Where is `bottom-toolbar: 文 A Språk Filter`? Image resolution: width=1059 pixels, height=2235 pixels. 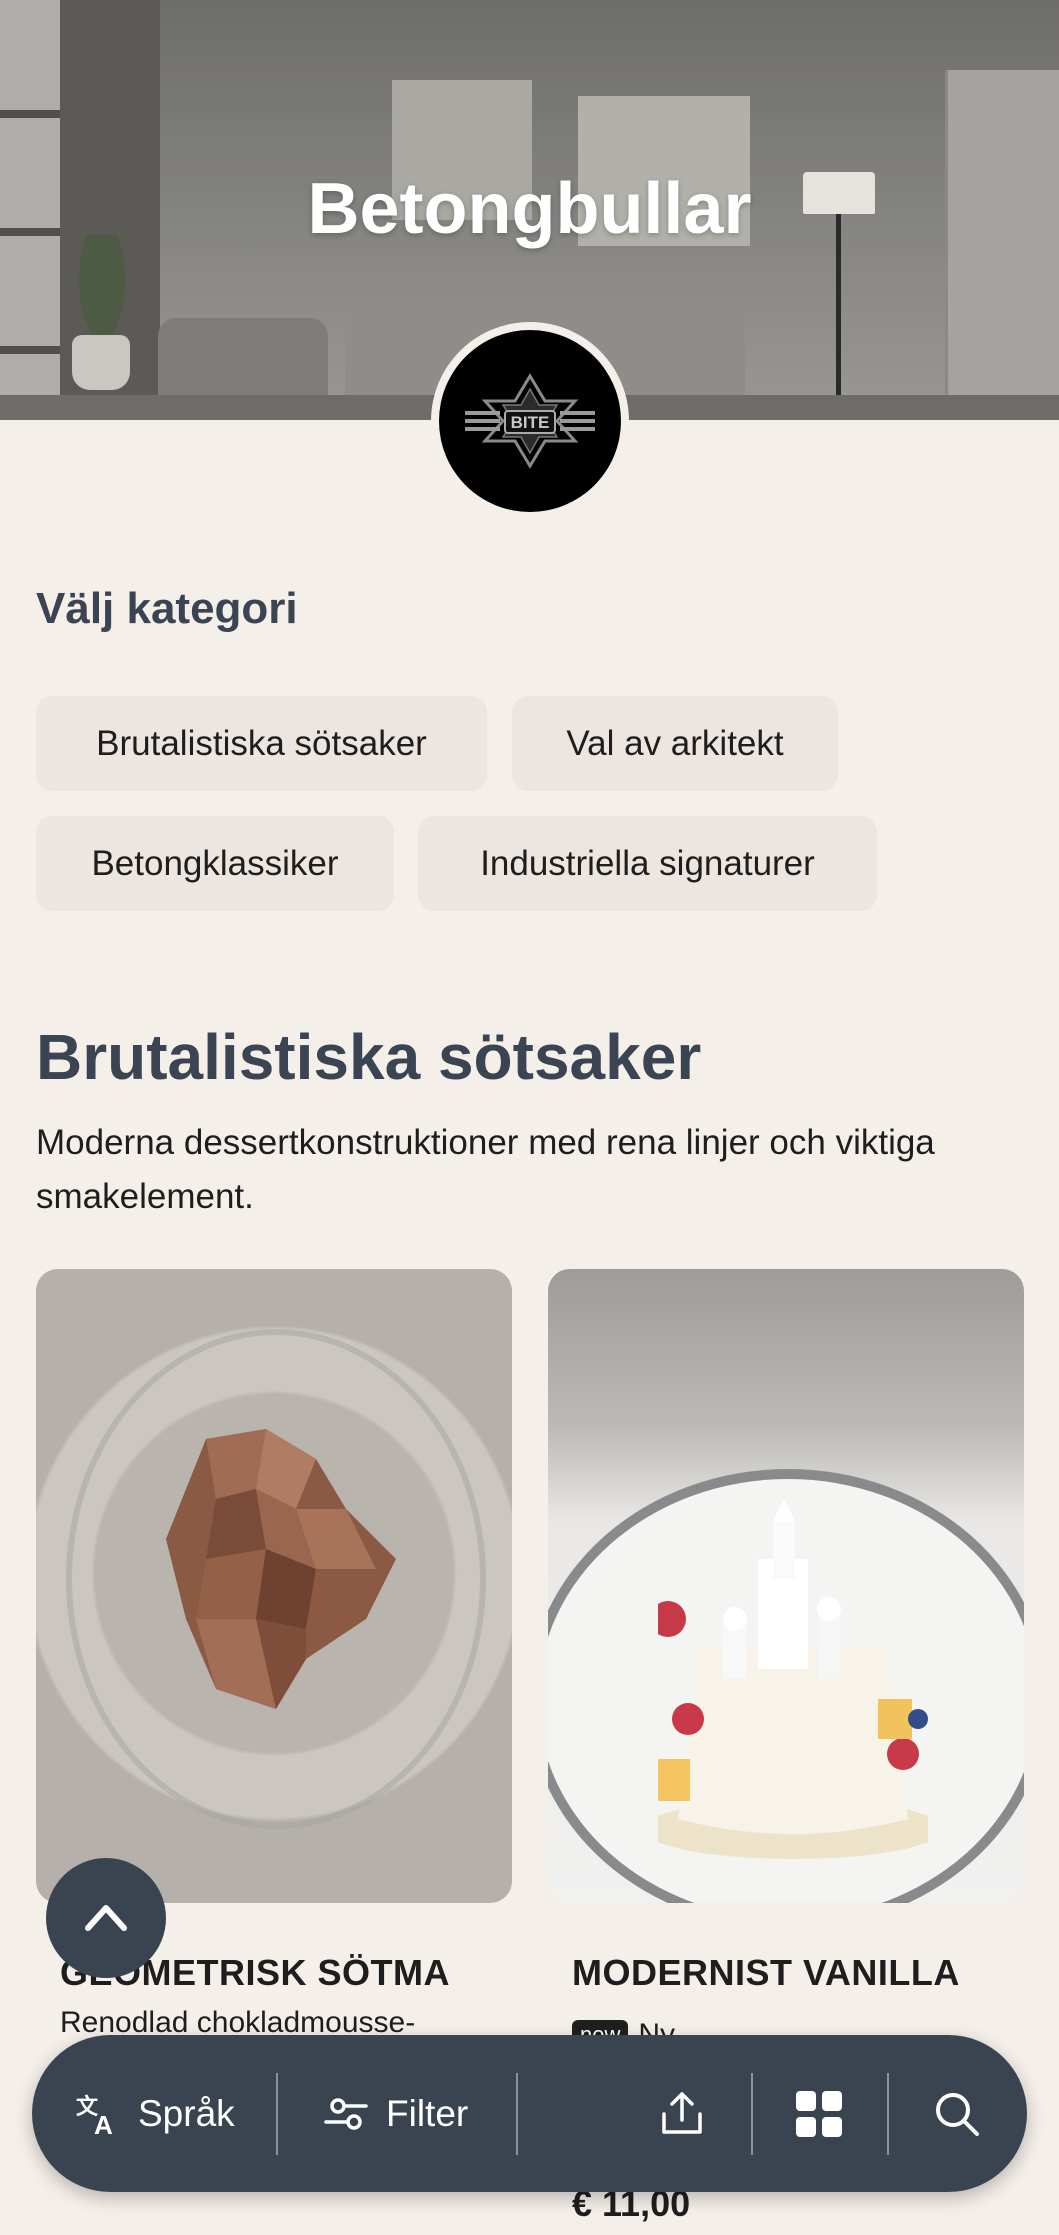 bottom-toolbar: 文 A Språk Filter is located at coordinates (529, 2113).